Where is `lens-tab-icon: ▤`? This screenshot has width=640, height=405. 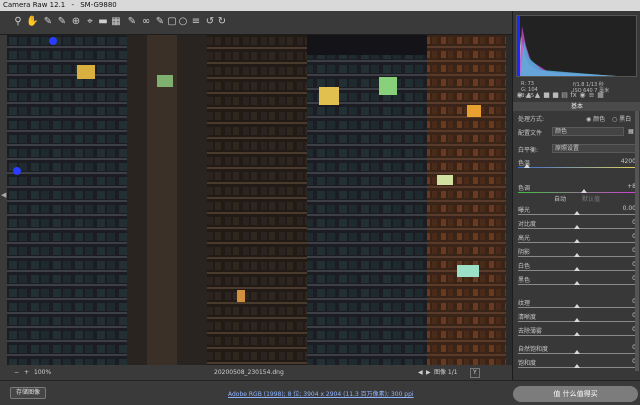
lens-tab-icon: ▤ is located at coordinates (564, 95).